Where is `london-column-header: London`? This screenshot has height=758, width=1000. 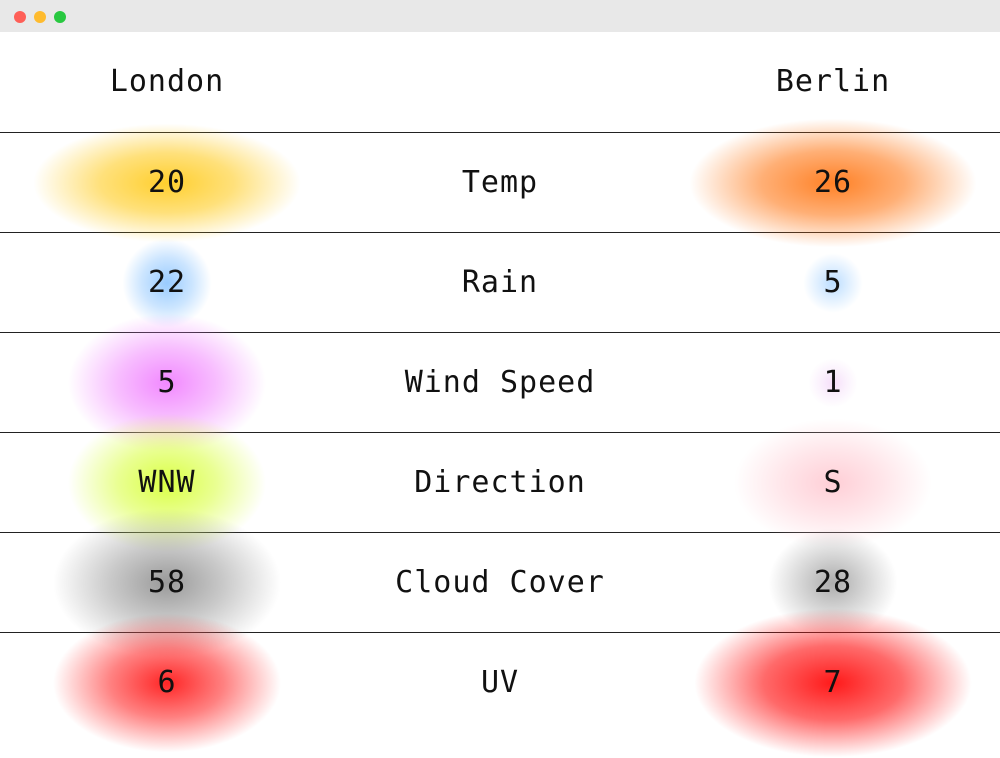 london-column-header: London is located at coordinates (167, 81).